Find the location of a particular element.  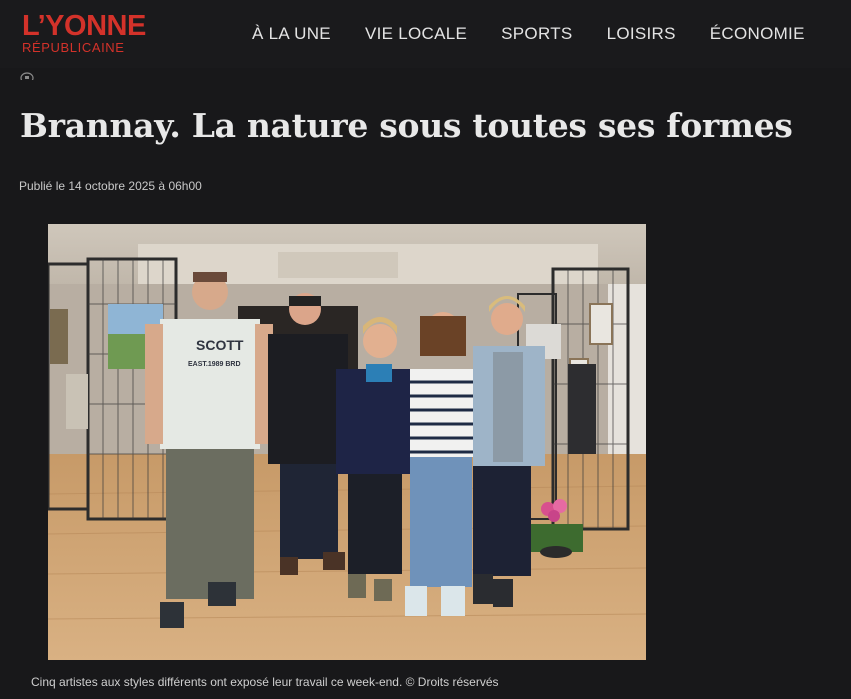

logo-sub-text: RÉPUBLICAINE is located at coordinates (73, 47).